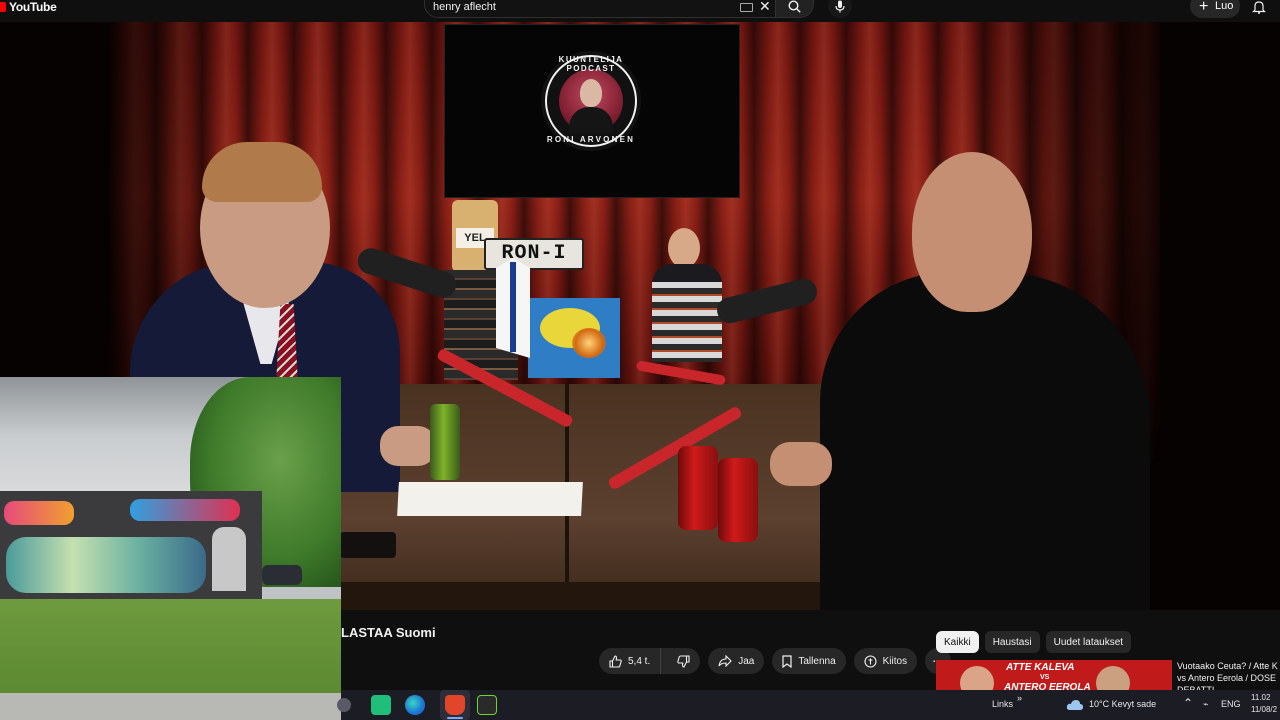 This screenshot has width=1280, height=720. What do you see at coordinates (1019, 698) in the screenshot?
I see `links-chevron-icon: »` at bounding box center [1019, 698].